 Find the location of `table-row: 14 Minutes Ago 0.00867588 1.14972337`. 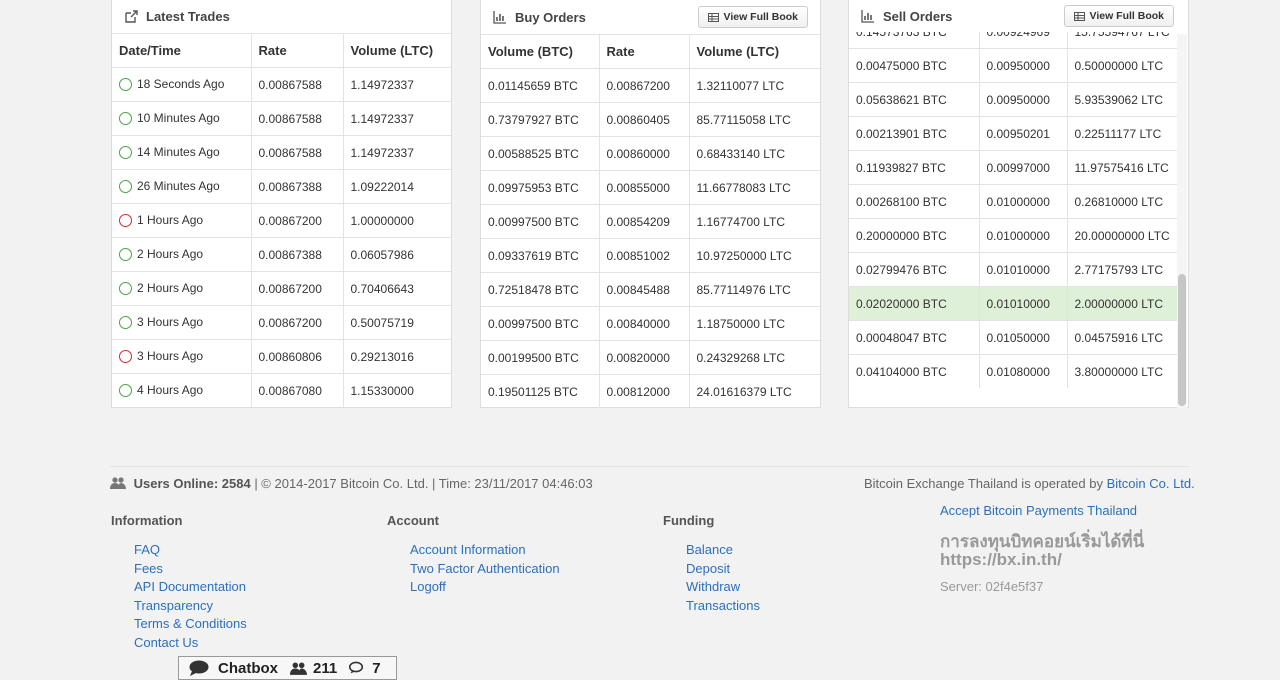

table-row: 14 Minutes Ago 0.00867588 1.14972337 is located at coordinates (281, 152).